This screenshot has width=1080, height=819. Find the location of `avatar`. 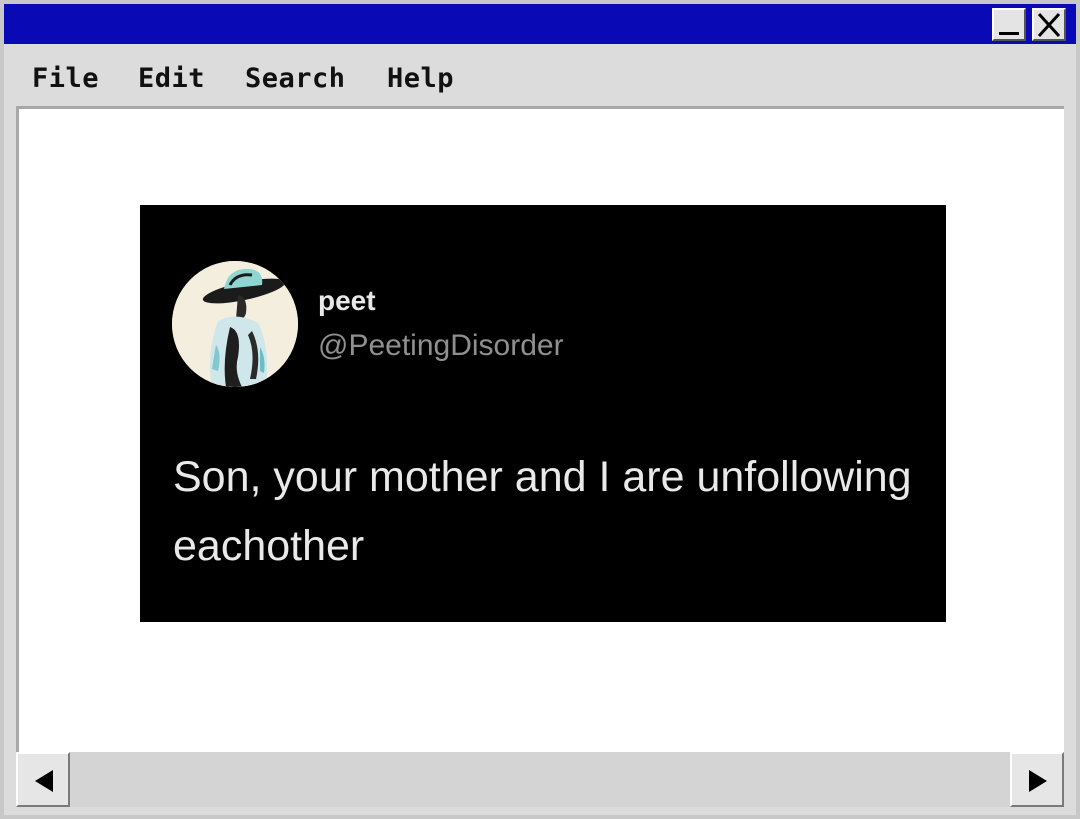

avatar is located at coordinates (235, 324).